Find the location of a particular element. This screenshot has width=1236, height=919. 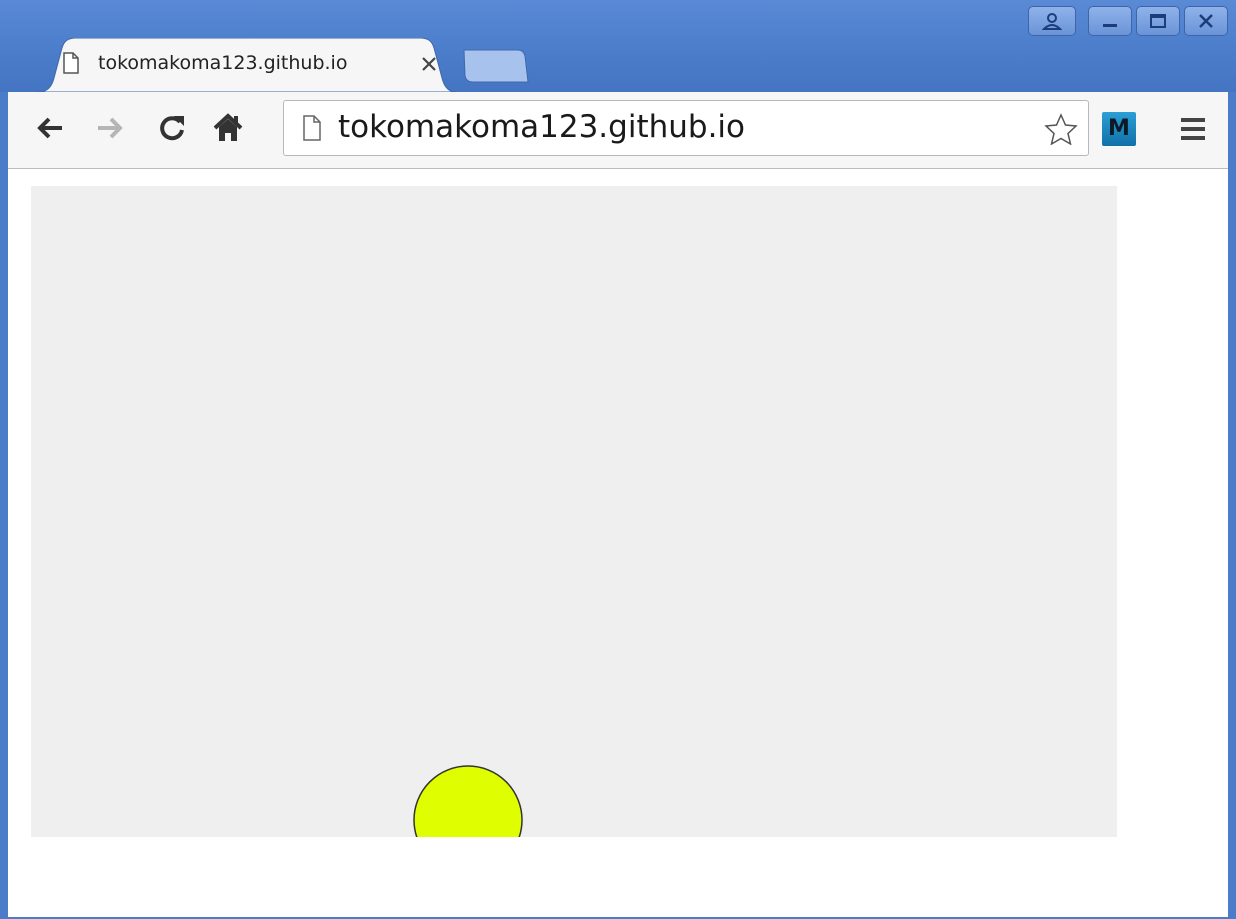

profile-button is located at coordinates (1052, 21).